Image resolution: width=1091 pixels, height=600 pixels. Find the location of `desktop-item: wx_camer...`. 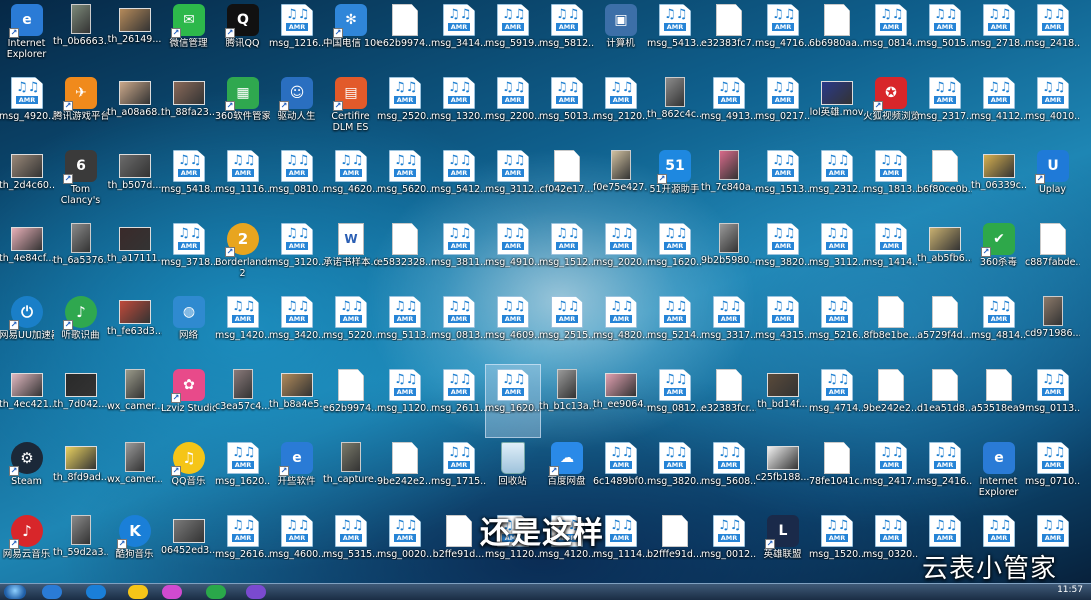

desktop-item: wx_camer... is located at coordinates (134, 474).